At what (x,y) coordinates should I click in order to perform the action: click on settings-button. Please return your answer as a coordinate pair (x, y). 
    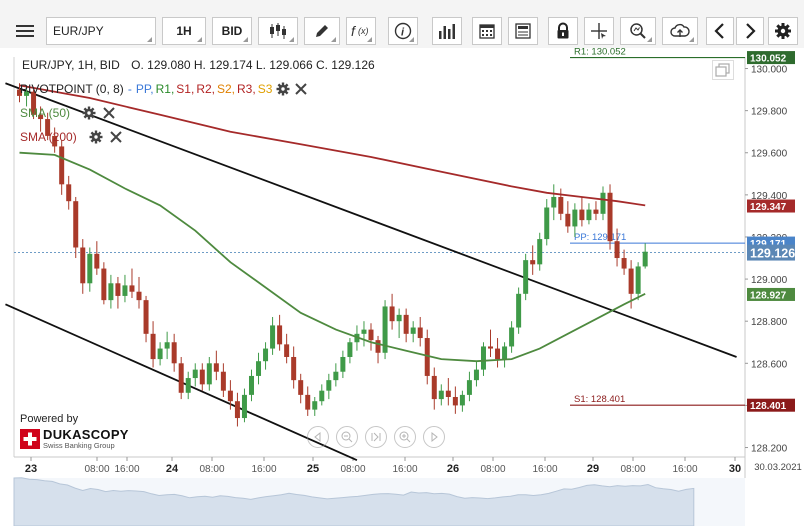
    Looking at the image, I should click on (783, 31).